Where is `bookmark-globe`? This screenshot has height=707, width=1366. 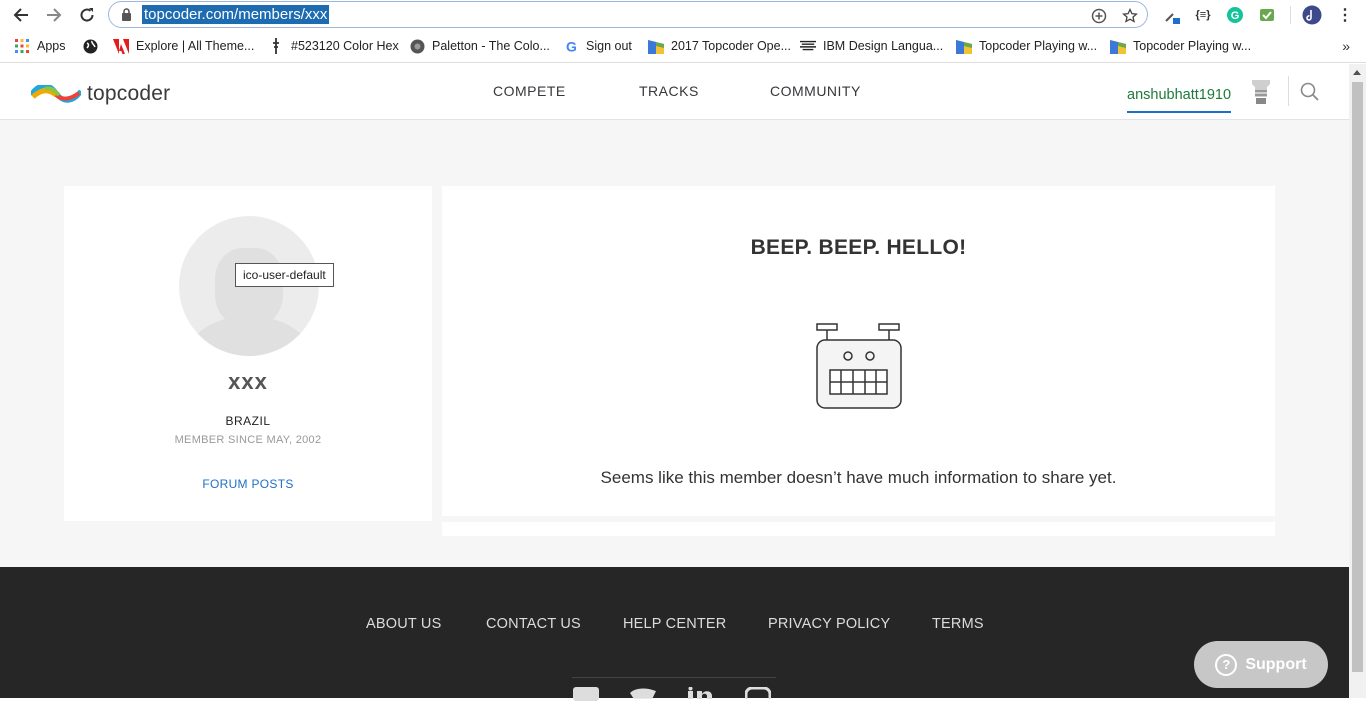
bookmark-globe is located at coordinates (90, 46).